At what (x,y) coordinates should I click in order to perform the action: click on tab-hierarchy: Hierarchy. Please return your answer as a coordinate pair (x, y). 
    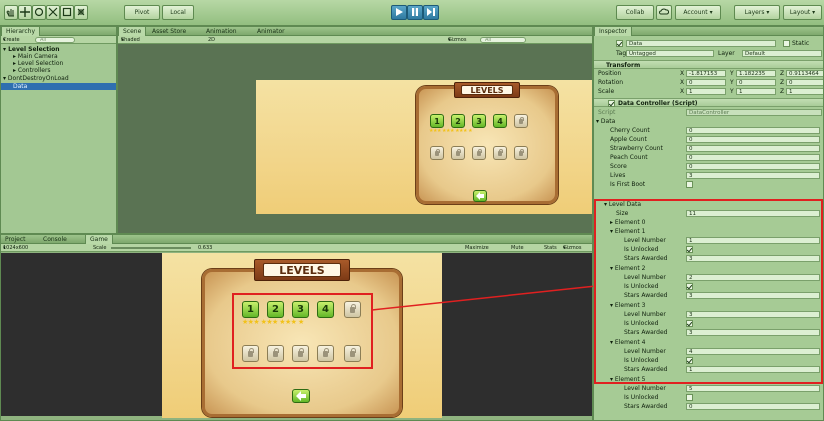
    Looking at the image, I should click on (21, 31).